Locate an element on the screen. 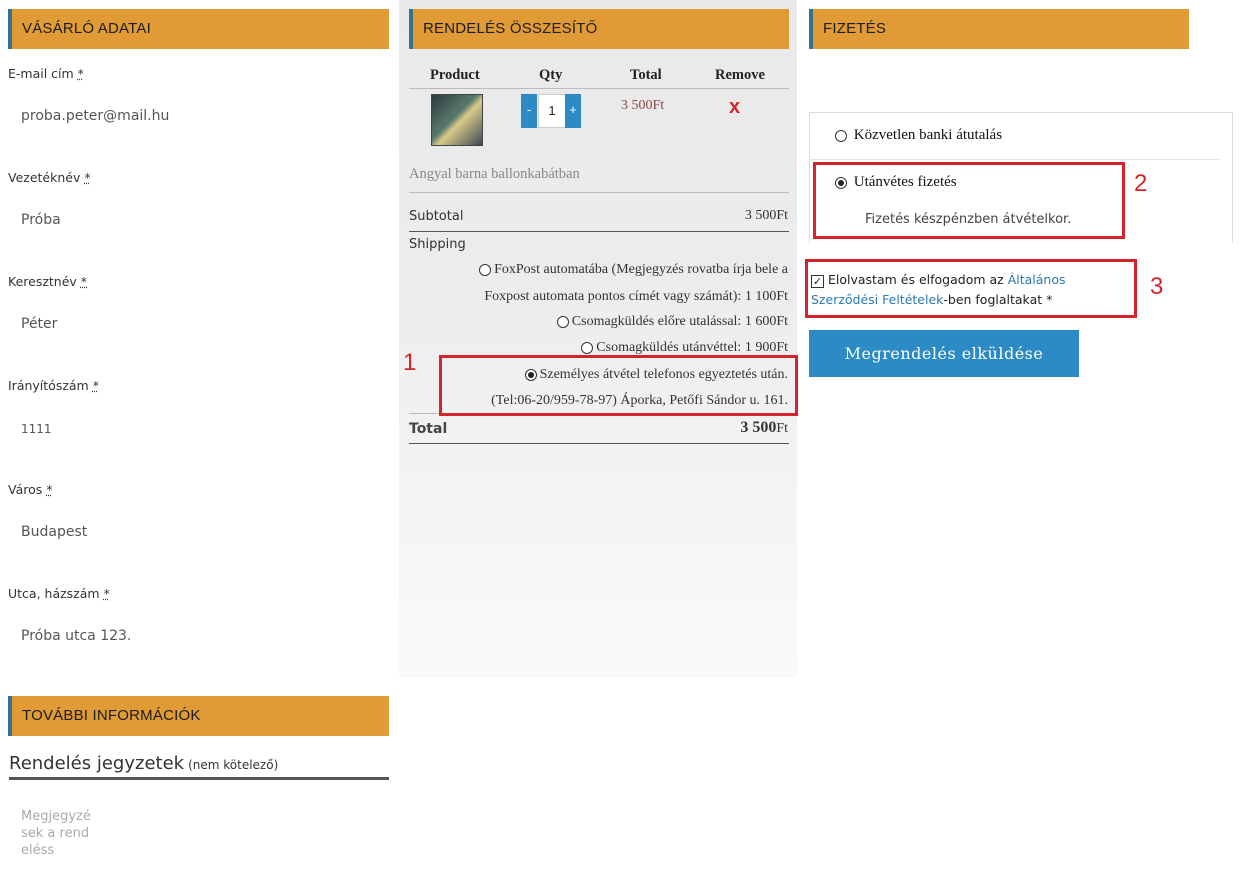 The width and height of the screenshot is (1249, 871). customer-header: VÁSÁRLÓ ADATAI is located at coordinates (198, 29).